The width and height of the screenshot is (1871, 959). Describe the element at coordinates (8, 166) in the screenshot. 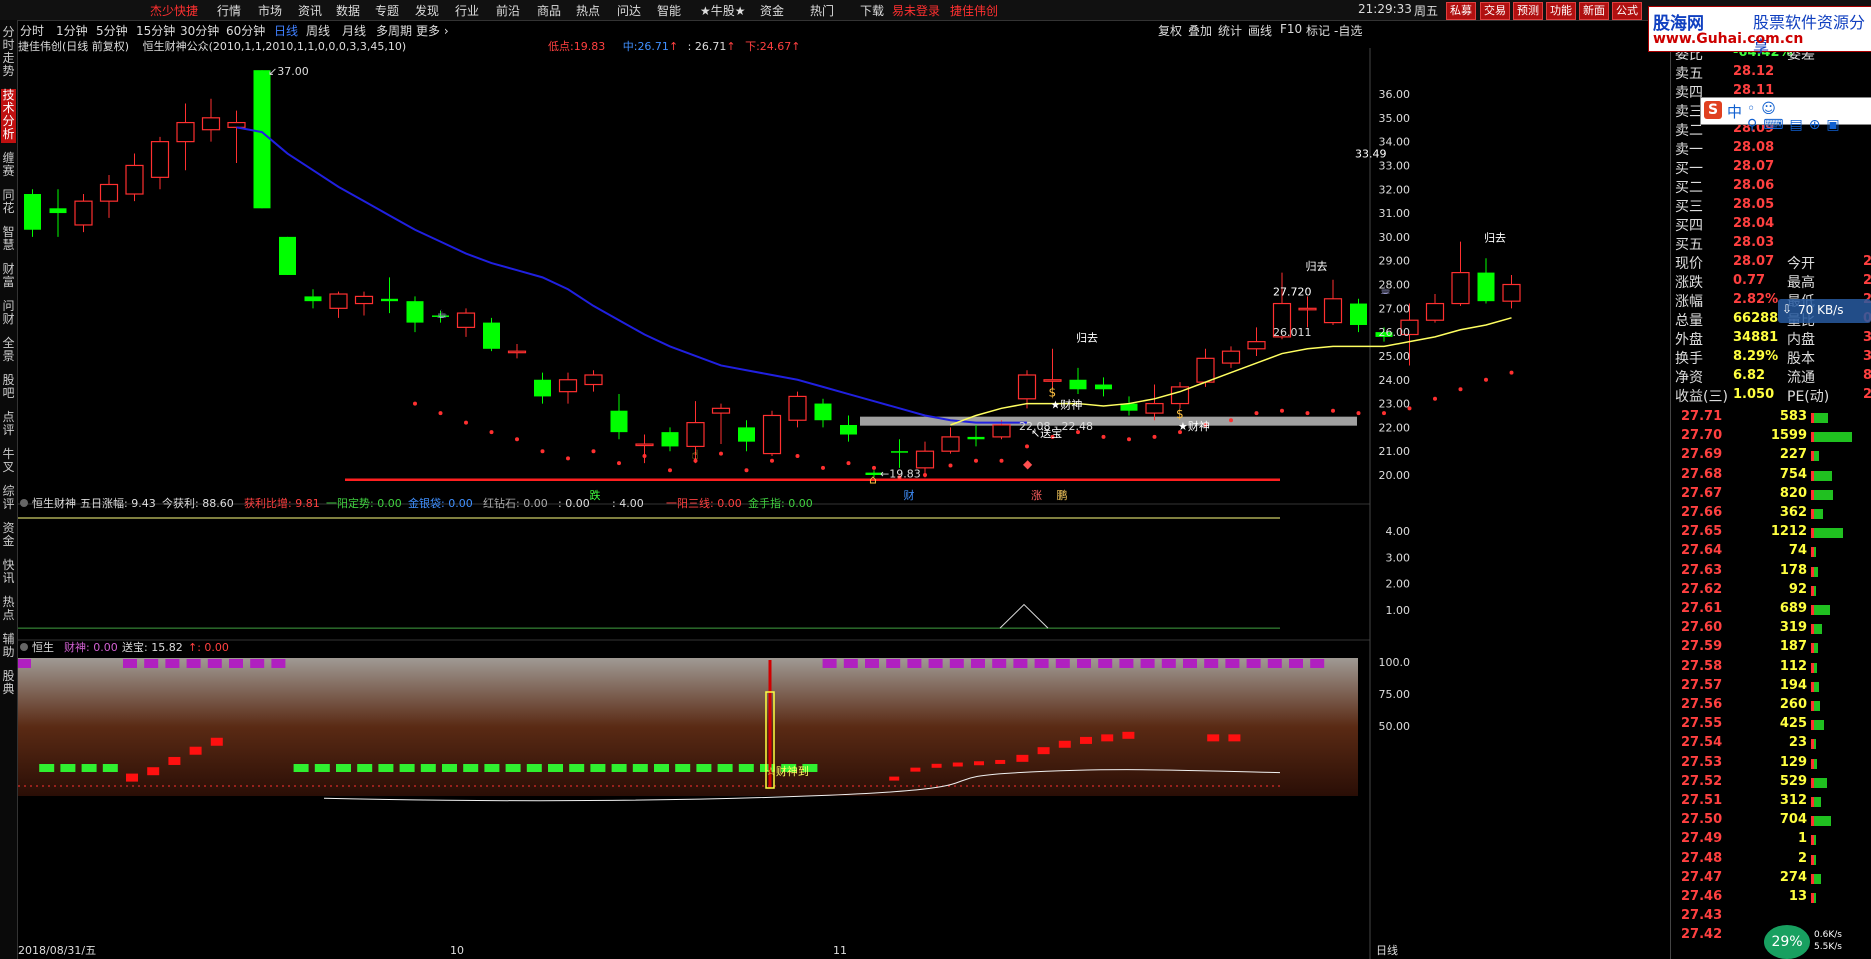

I see `left-tab-2: 缠赛` at that location.